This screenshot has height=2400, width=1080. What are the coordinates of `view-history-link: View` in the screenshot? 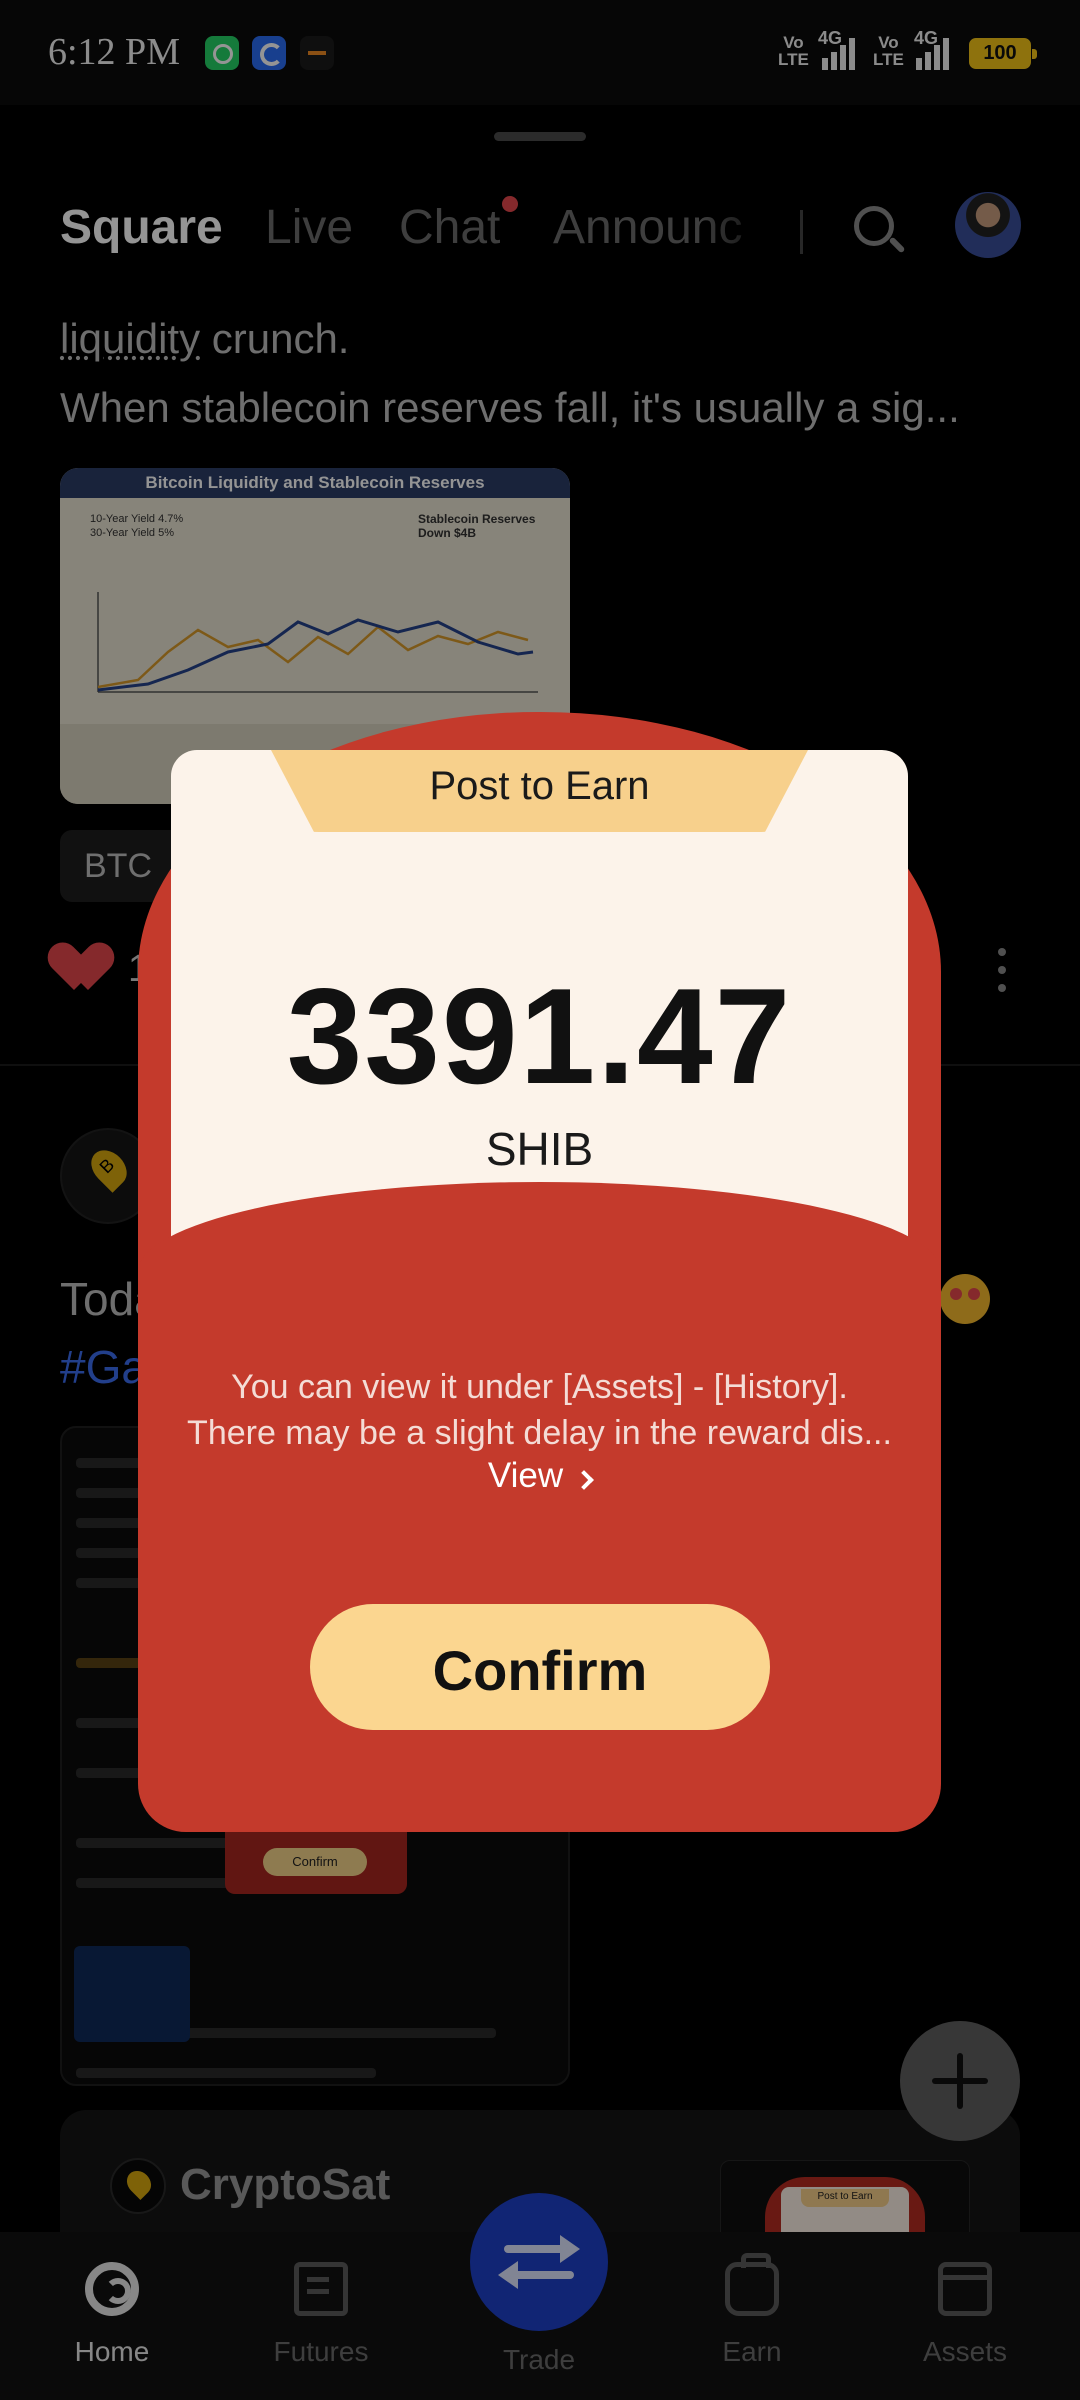 It's located at (539, 1476).